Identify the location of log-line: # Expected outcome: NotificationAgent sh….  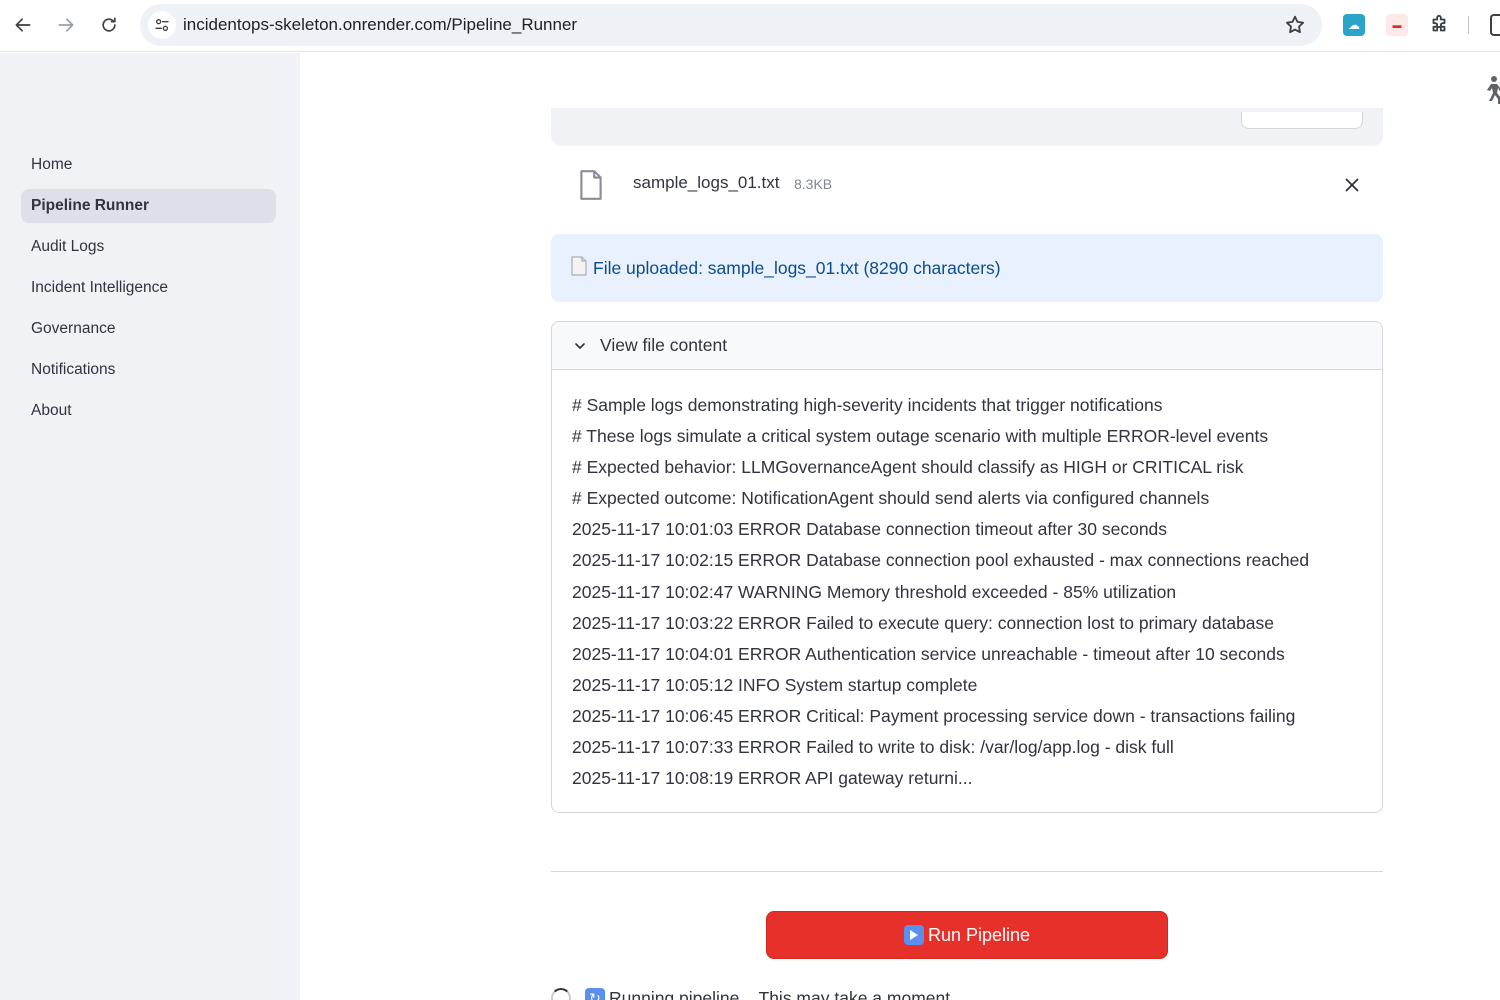
(891, 498).